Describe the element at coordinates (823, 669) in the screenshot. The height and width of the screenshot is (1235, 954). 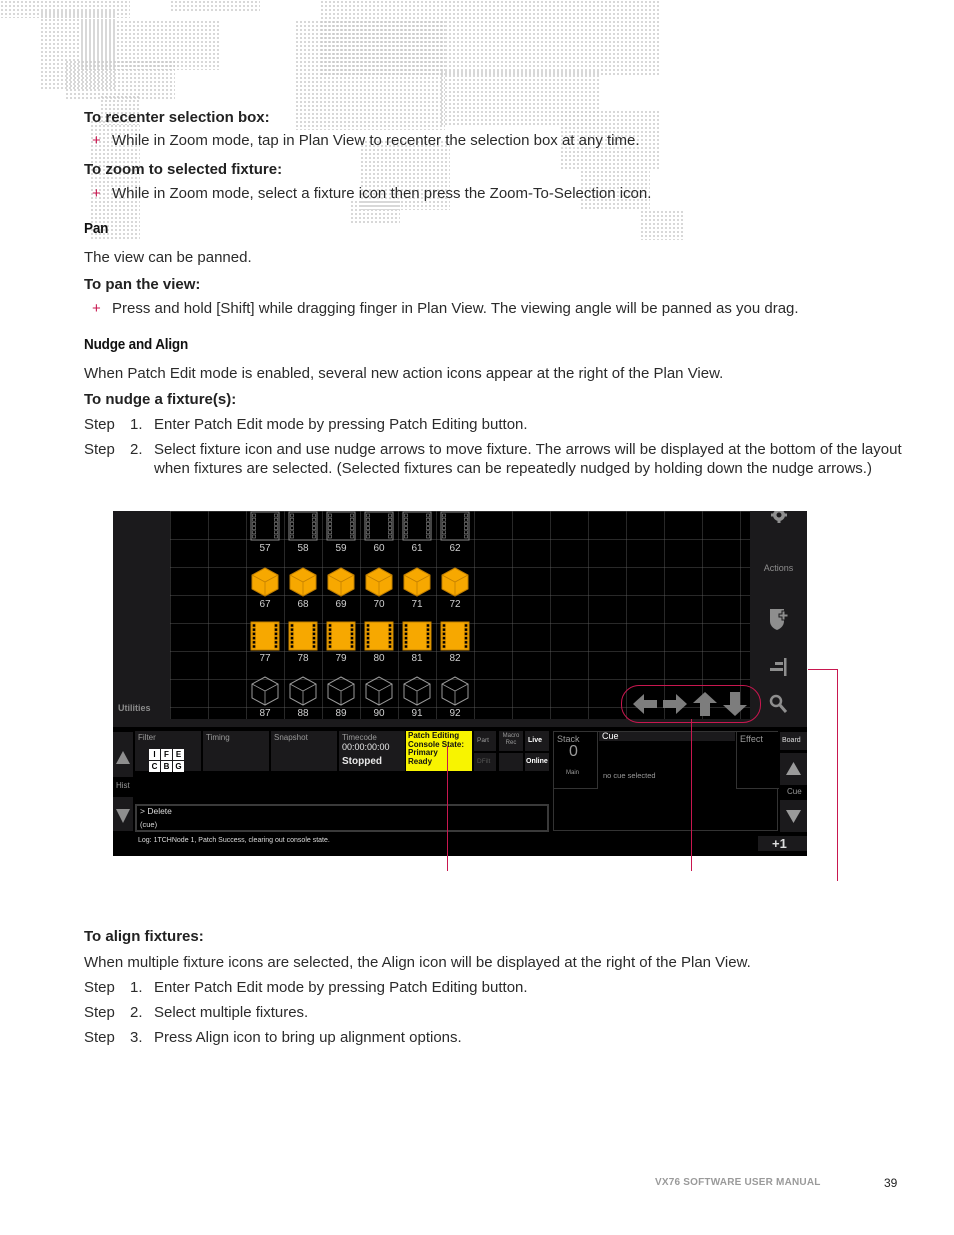
I see `callout-align-horizontal` at that location.